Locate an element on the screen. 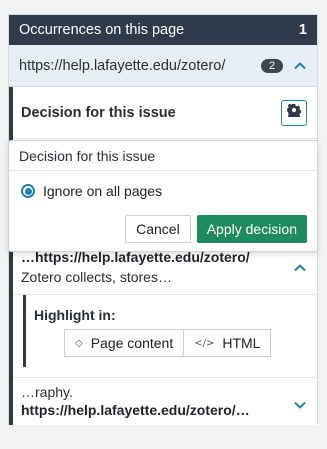  decision-row: Decision for this issue is located at coordinates (165, 113).